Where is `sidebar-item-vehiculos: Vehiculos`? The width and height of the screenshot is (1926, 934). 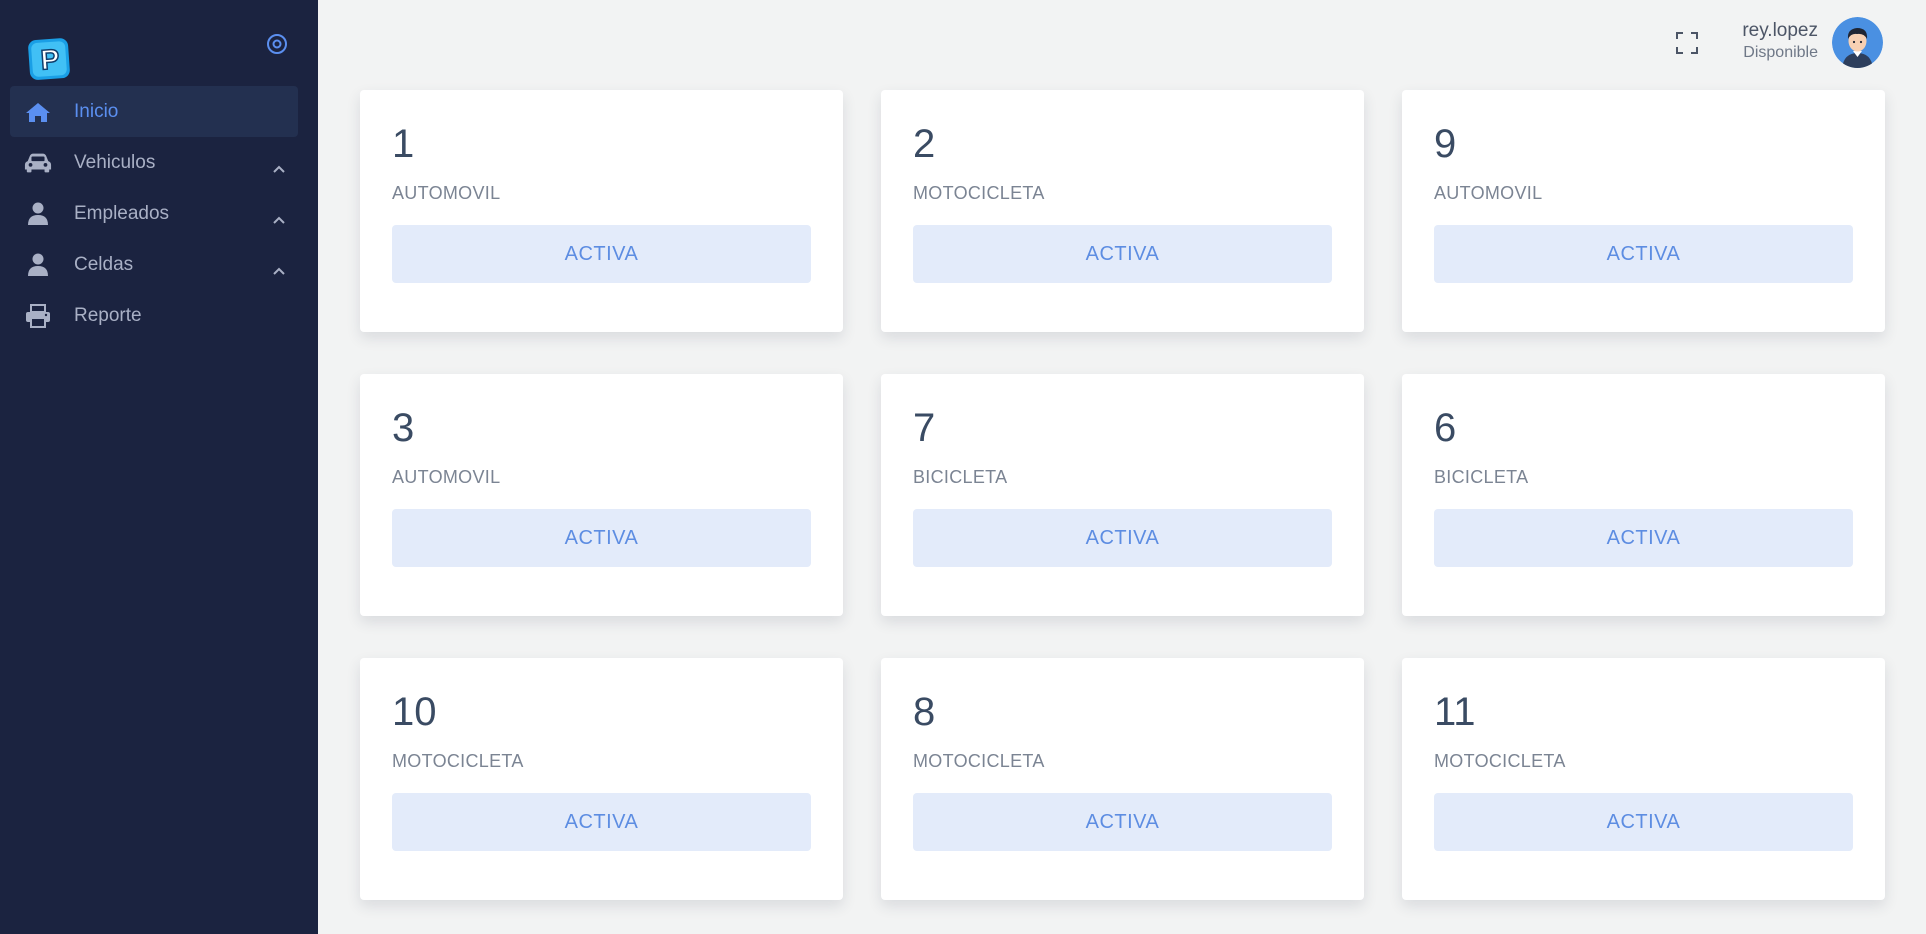 sidebar-item-vehiculos: Vehiculos is located at coordinates (154, 162).